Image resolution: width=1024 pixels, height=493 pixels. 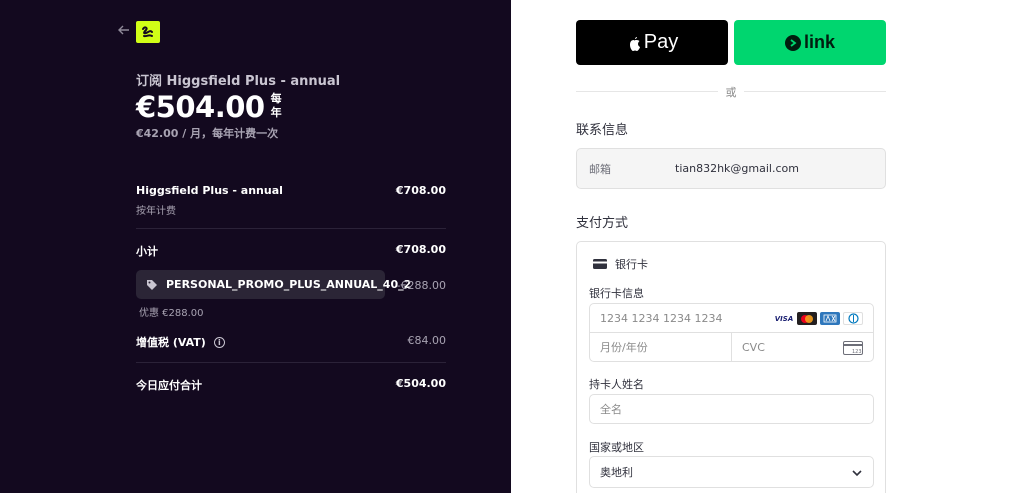 I want to click on mastercard-icon, so click(x=807, y=318).